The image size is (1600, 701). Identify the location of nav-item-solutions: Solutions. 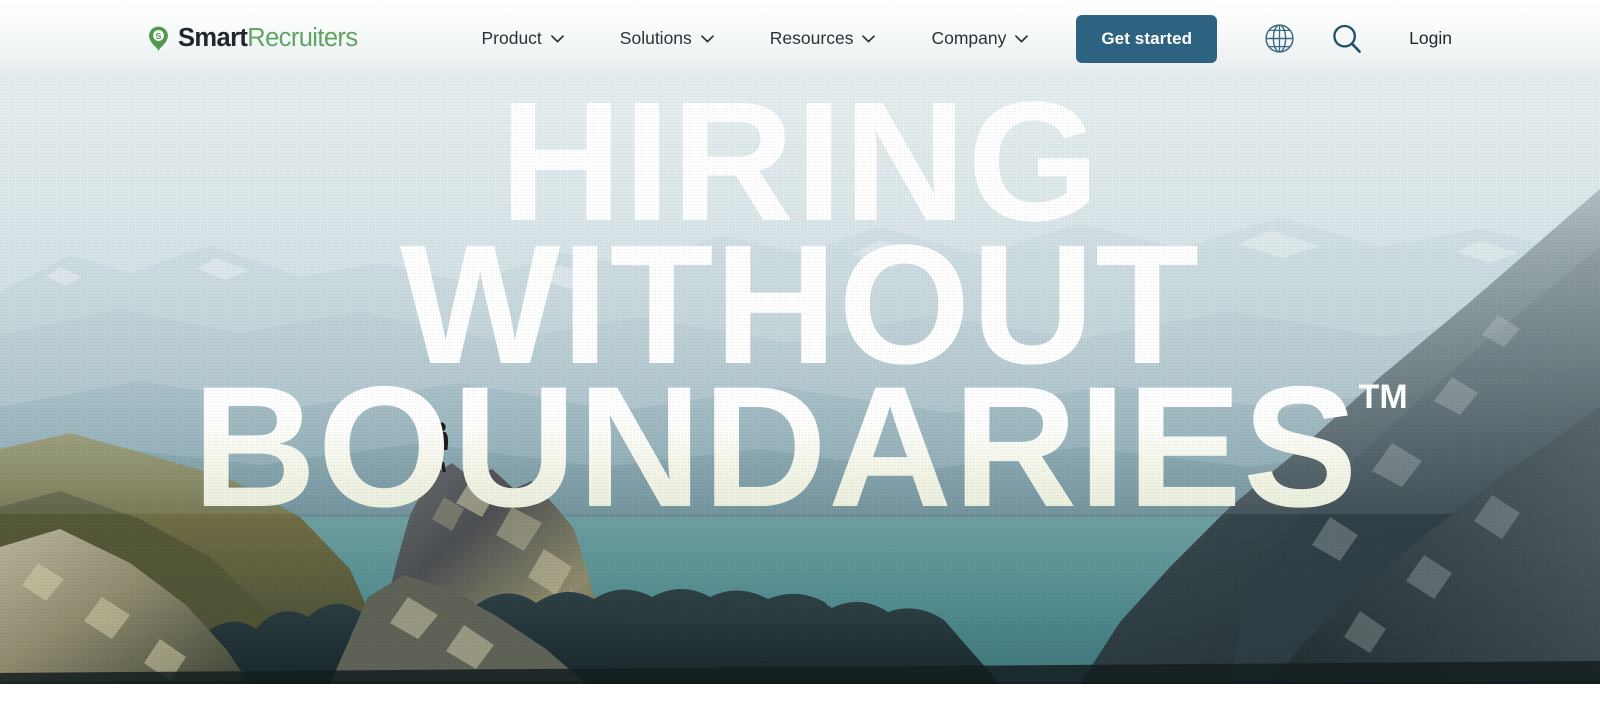
(667, 38).